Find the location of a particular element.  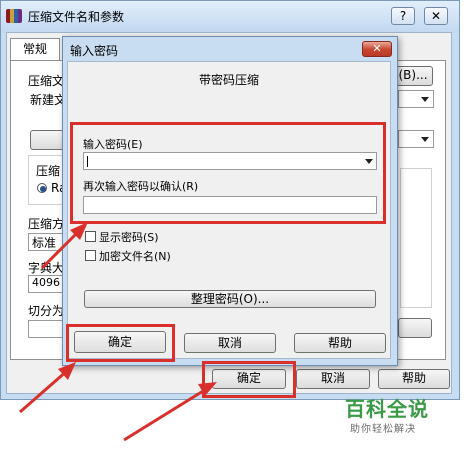

watermark-title: 百科全说 is located at coordinates (387, 409).